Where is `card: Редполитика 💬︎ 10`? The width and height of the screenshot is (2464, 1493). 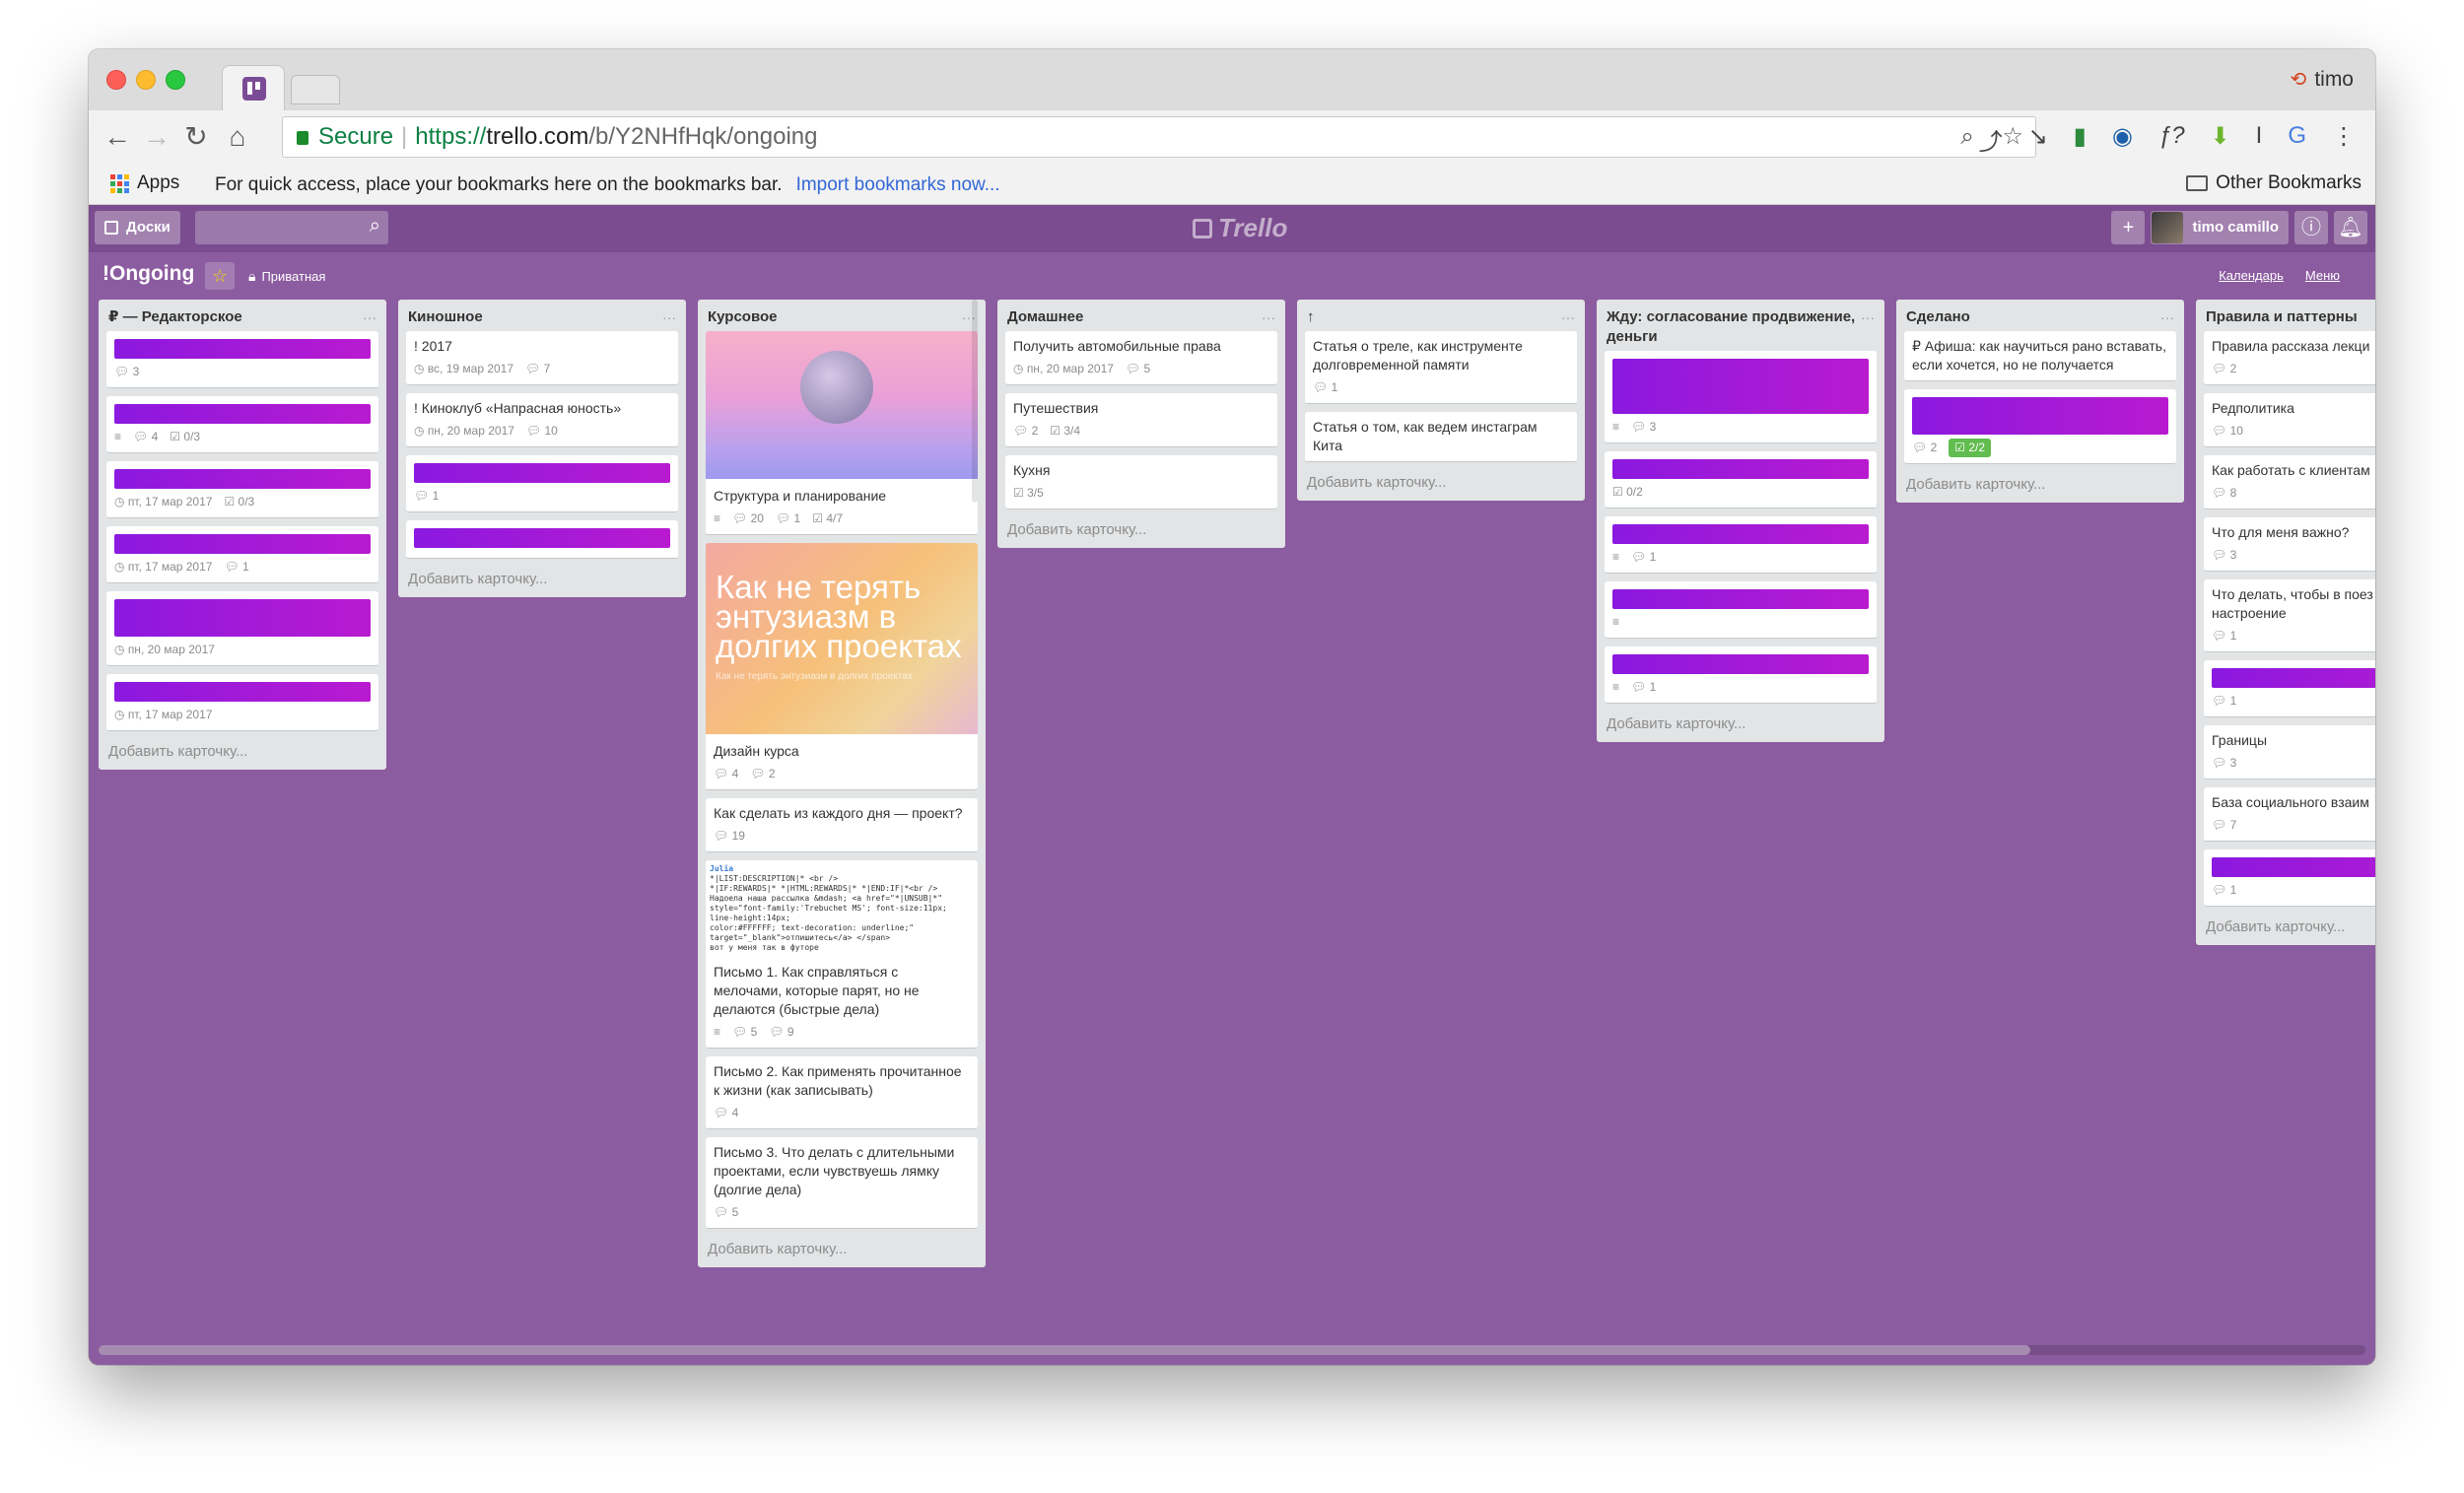 card: Редполитика 💬︎ 10 is located at coordinates (2289, 420).